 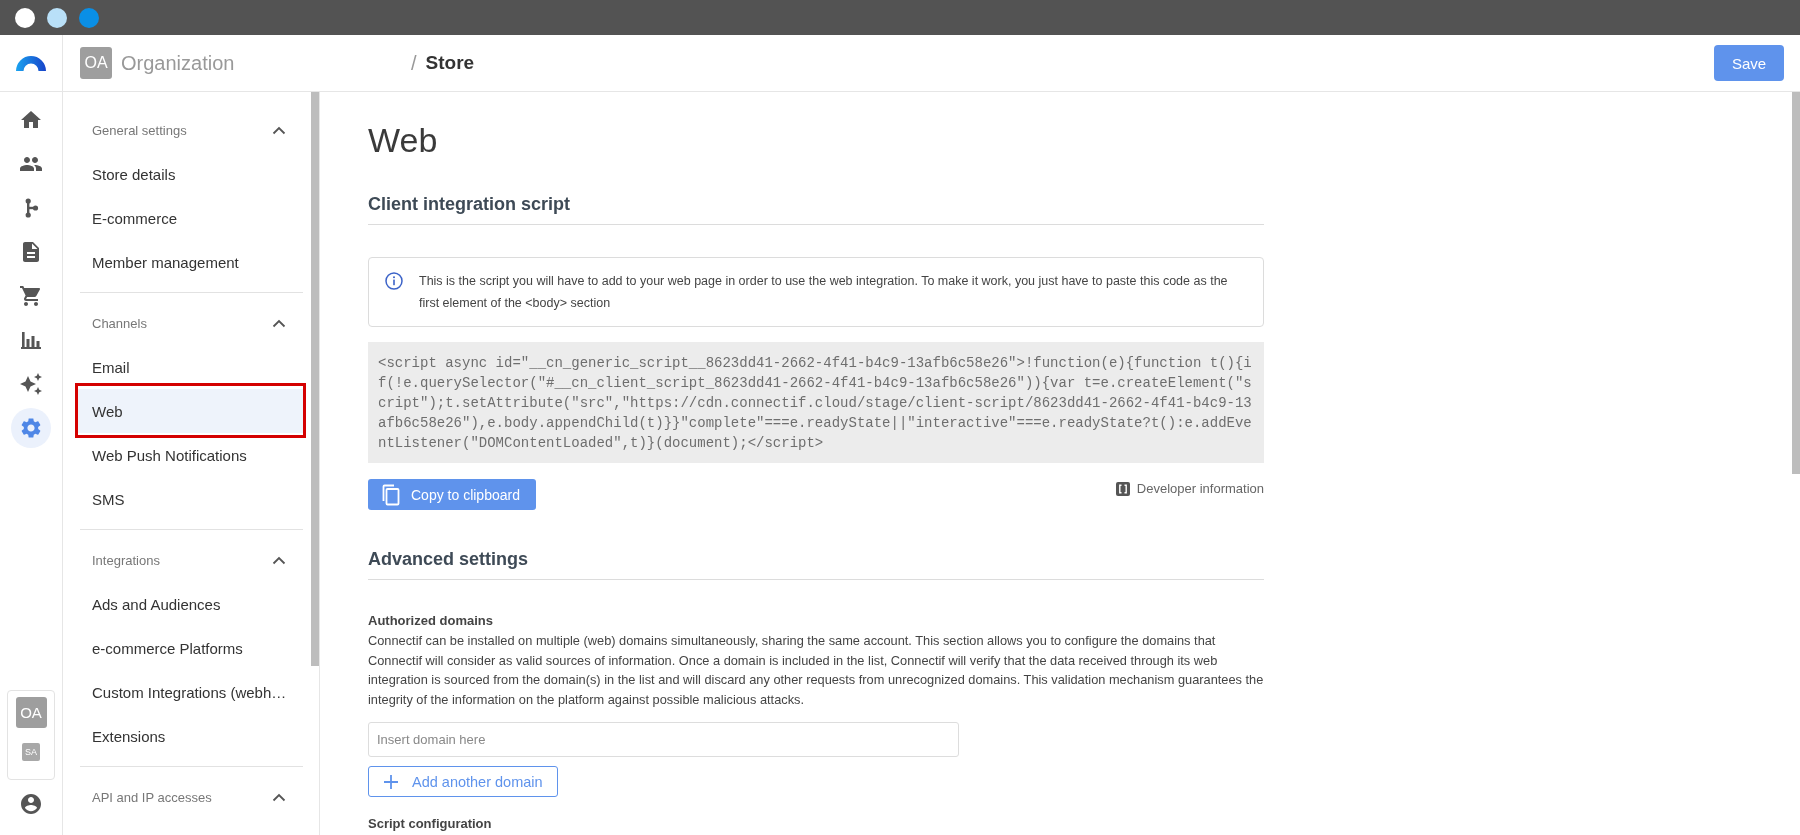 I want to click on section-heading: Advanced settings, so click(x=816, y=563).